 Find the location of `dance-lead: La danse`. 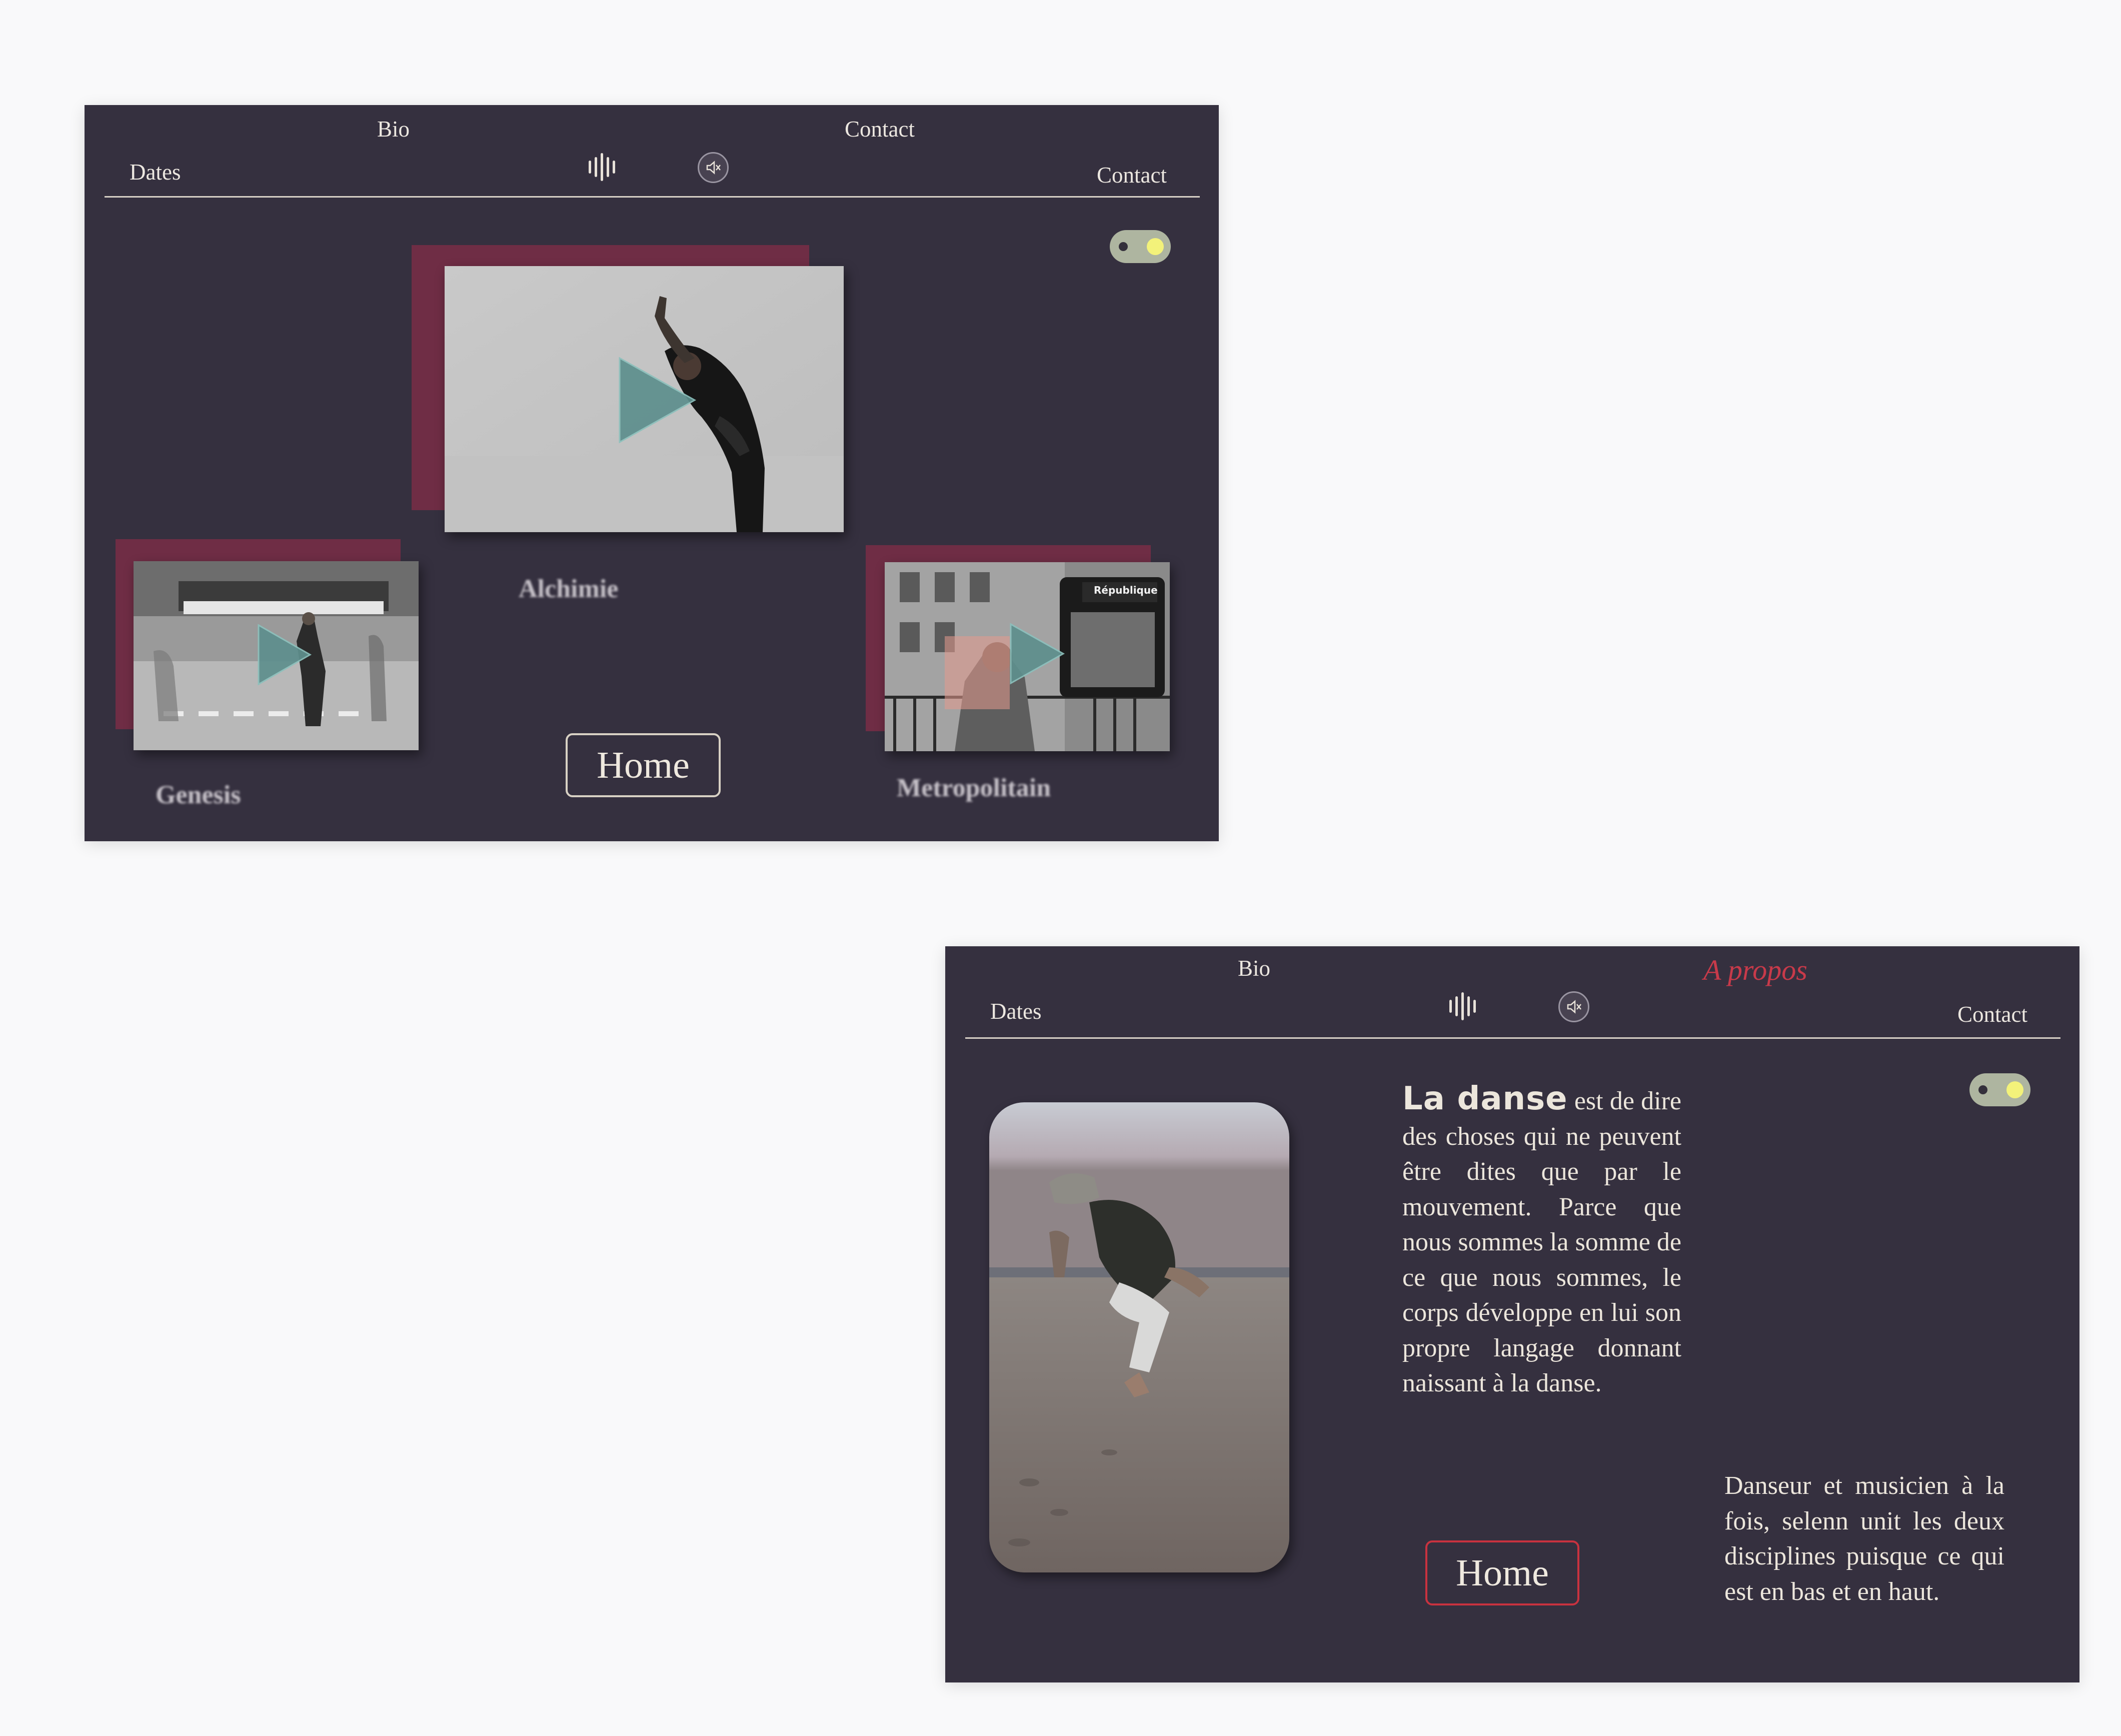

dance-lead: La danse is located at coordinates (1485, 1098).